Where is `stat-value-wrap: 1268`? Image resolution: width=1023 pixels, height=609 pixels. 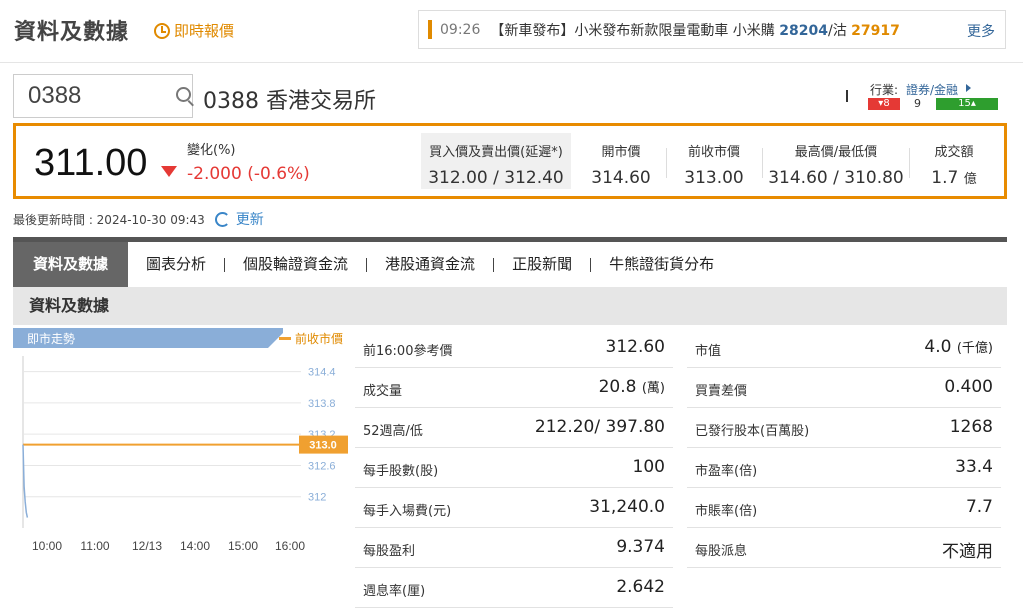
stat-value-wrap: 1268 is located at coordinates (971, 427).